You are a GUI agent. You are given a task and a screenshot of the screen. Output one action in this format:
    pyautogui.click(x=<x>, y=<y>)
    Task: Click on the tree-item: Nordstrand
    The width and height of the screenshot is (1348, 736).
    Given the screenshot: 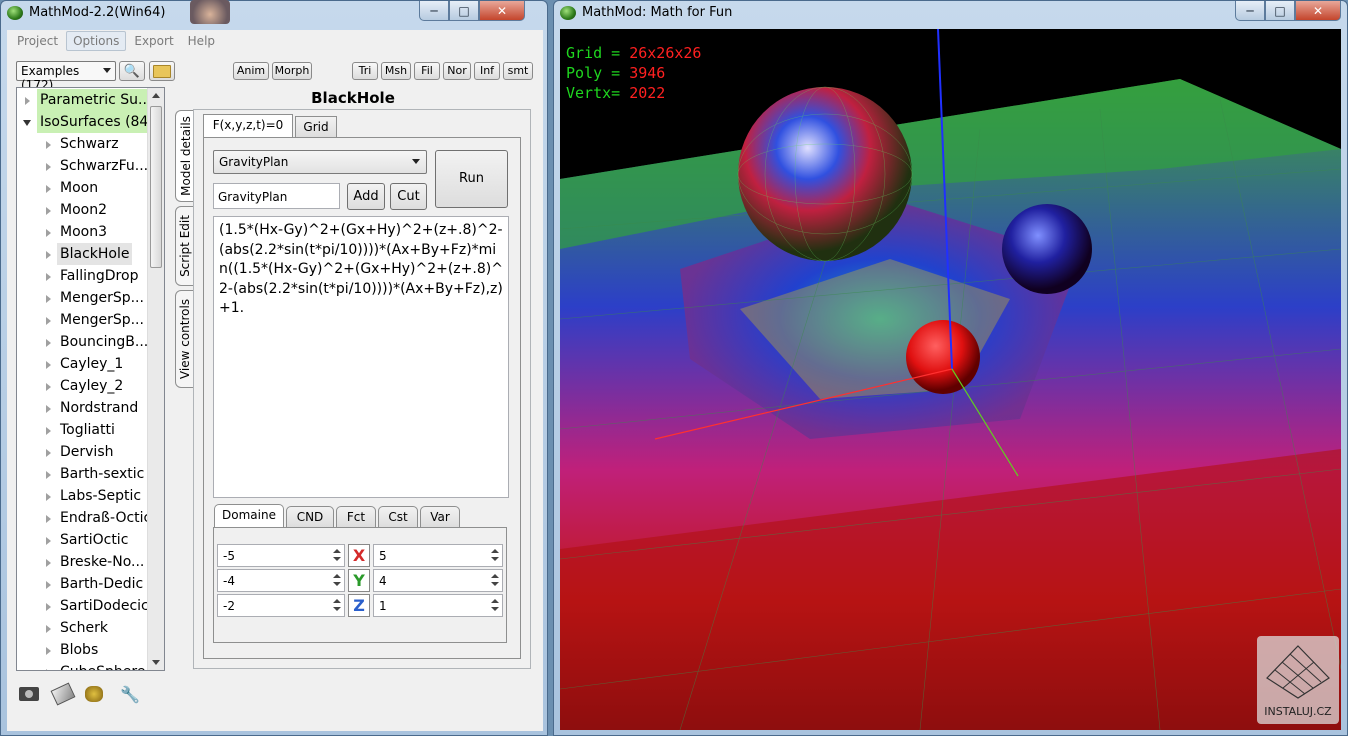 What is the action you would take?
    pyautogui.click(x=83, y=408)
    